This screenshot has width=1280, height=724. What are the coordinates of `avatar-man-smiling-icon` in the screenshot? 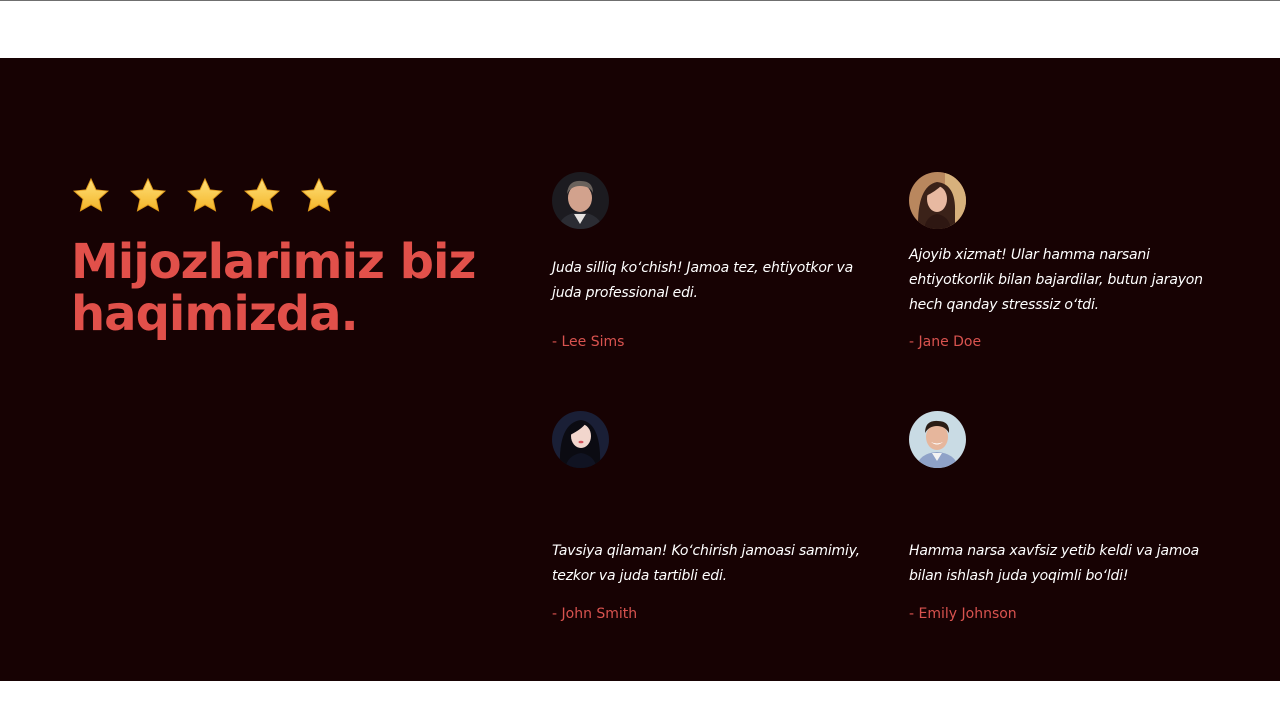 It's located at (937, 439).